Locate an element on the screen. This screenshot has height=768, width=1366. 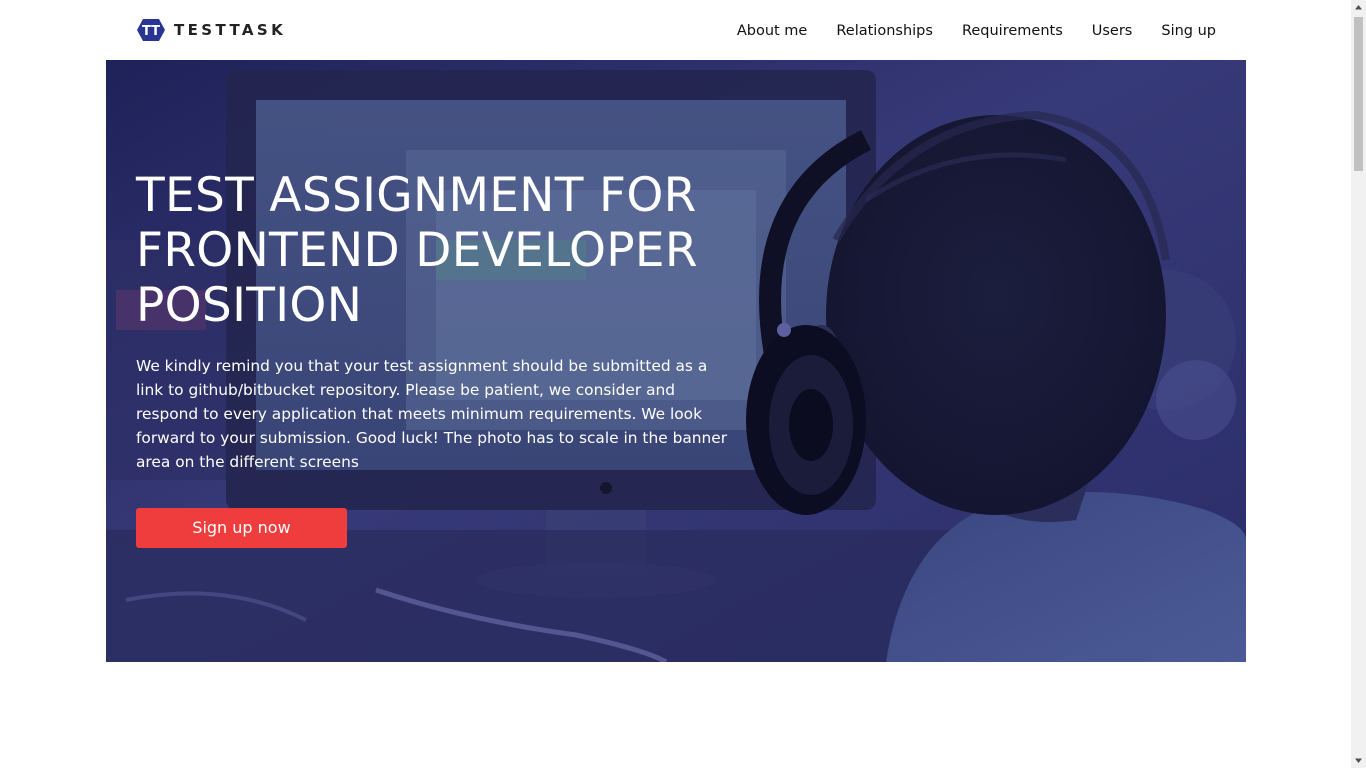
nav-item-requirements: Requirements is located at coordinates (1012, 31).